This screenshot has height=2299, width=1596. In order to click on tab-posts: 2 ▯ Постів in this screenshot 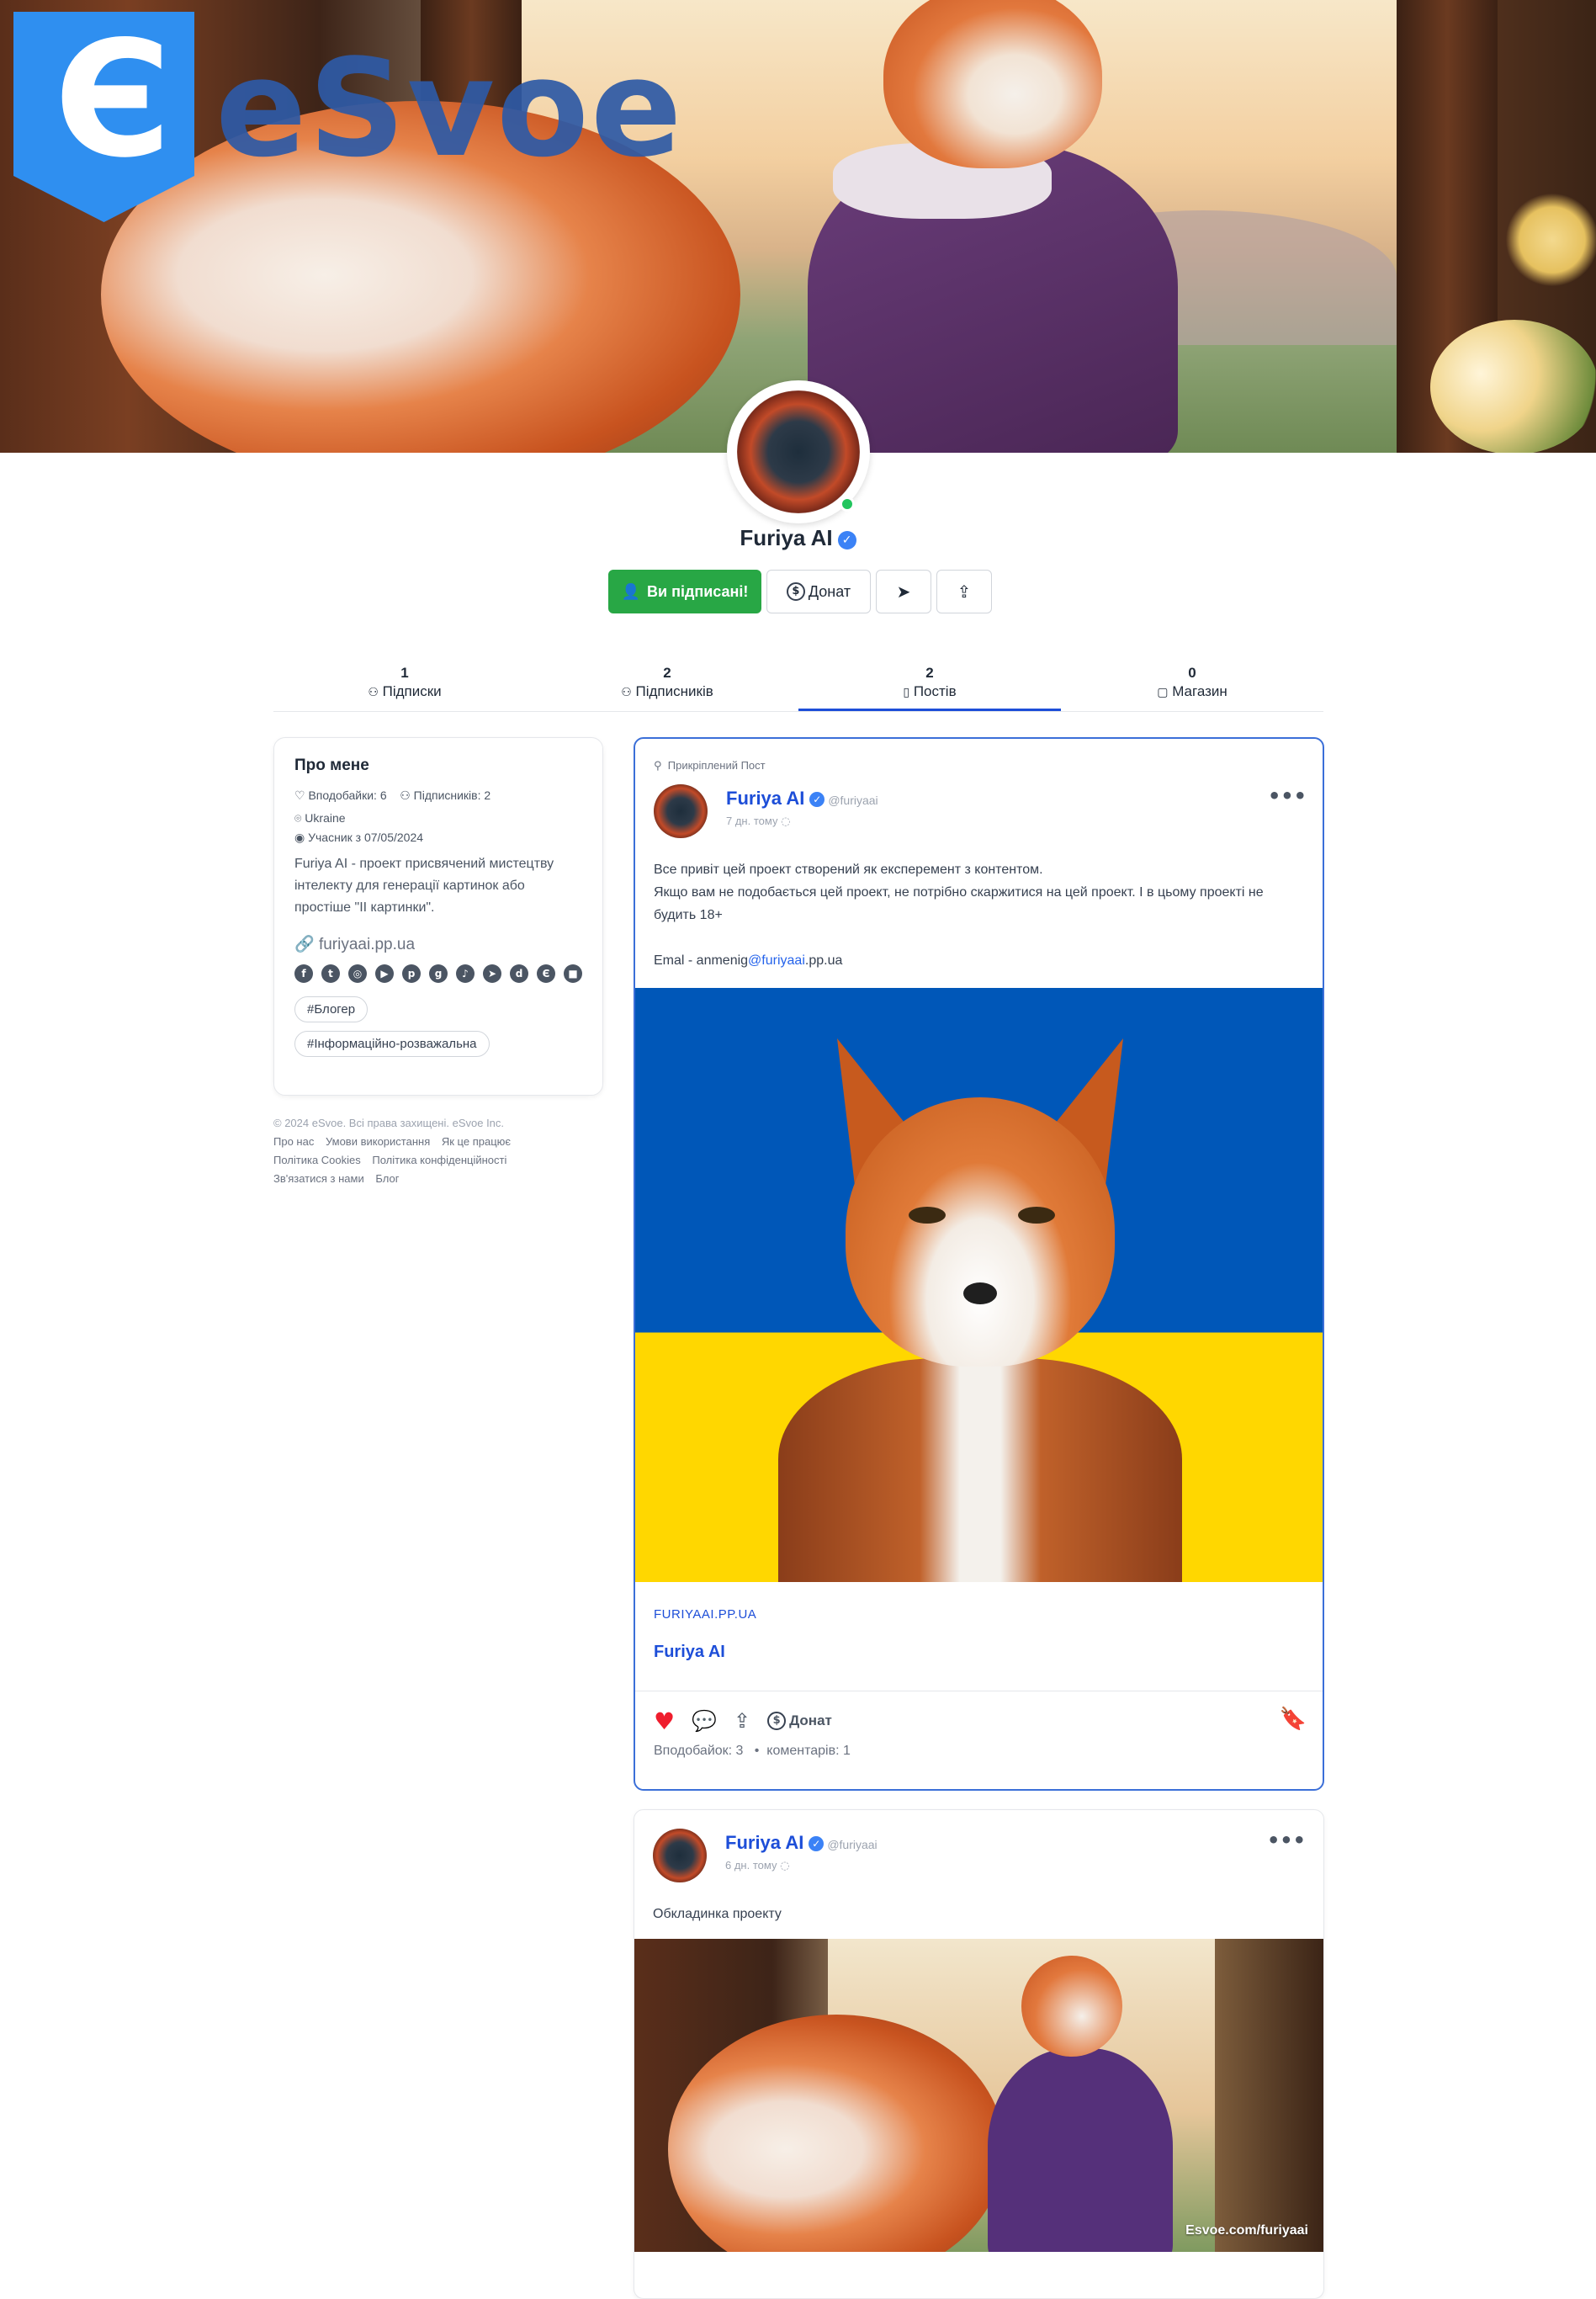, I will do `click(929, 687)`.